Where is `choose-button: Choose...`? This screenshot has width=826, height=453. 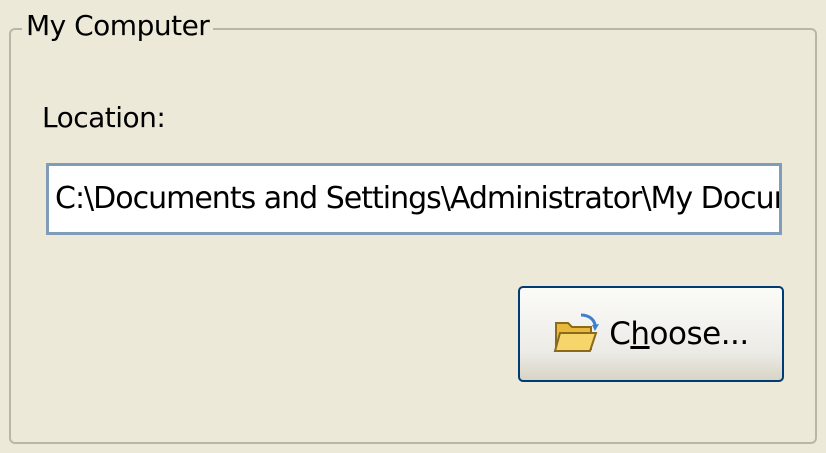
choose-button: Choose... is located at coordinates (651, 334).